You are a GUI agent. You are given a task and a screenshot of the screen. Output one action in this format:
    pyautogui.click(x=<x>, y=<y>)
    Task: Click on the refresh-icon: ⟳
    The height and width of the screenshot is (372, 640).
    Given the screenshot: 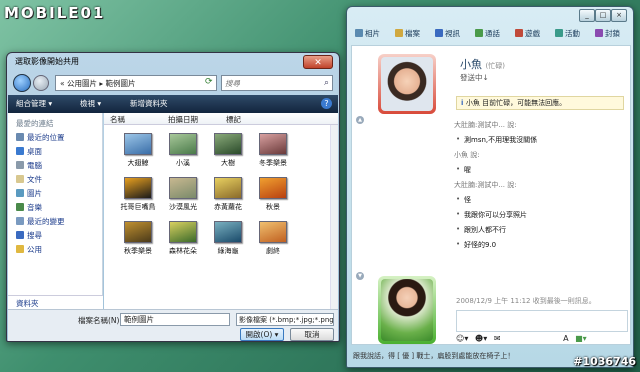 What is the action you would take?
    pyautogui.click(x=210, y=82)
    